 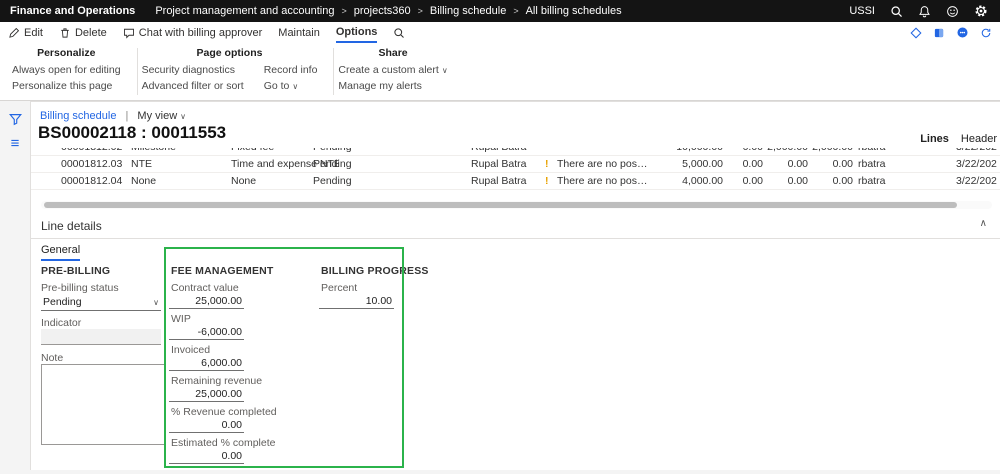 What do you see at coordinates (468, 11) in the screenshot?
I see `breadcrumb-page: Billing schedule` at bounding box center [468, 11].